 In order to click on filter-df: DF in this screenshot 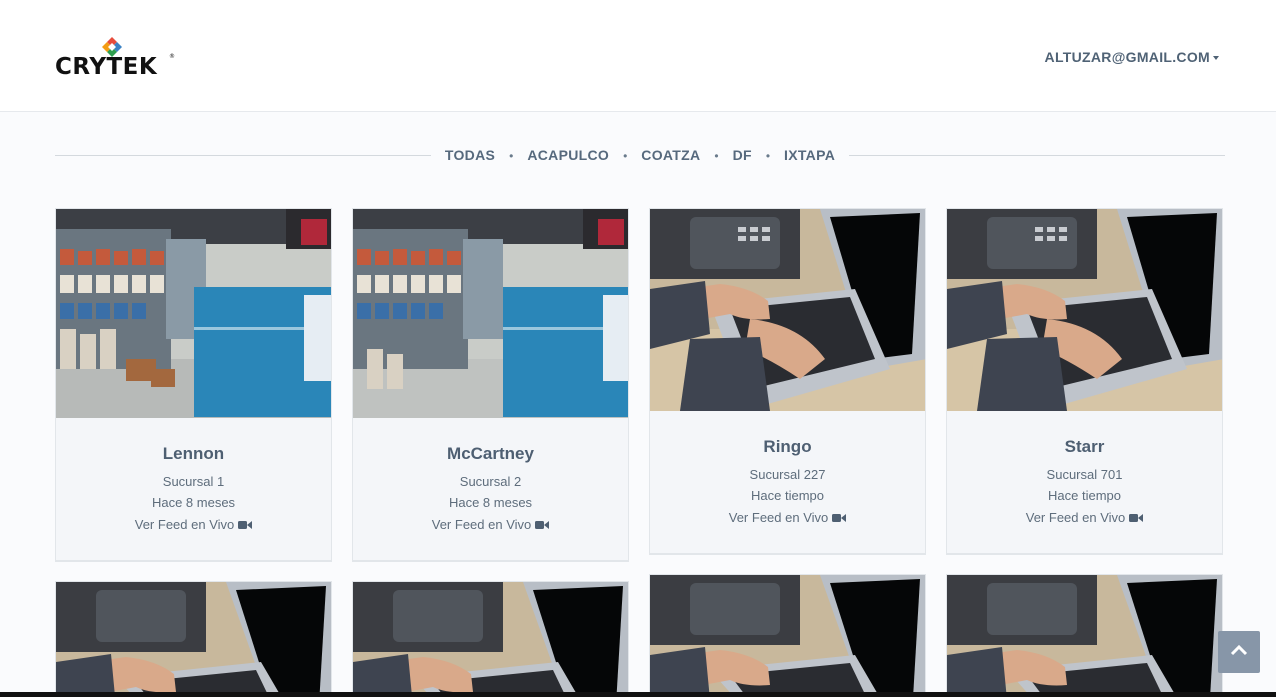, I will do `click(742, 155)`.